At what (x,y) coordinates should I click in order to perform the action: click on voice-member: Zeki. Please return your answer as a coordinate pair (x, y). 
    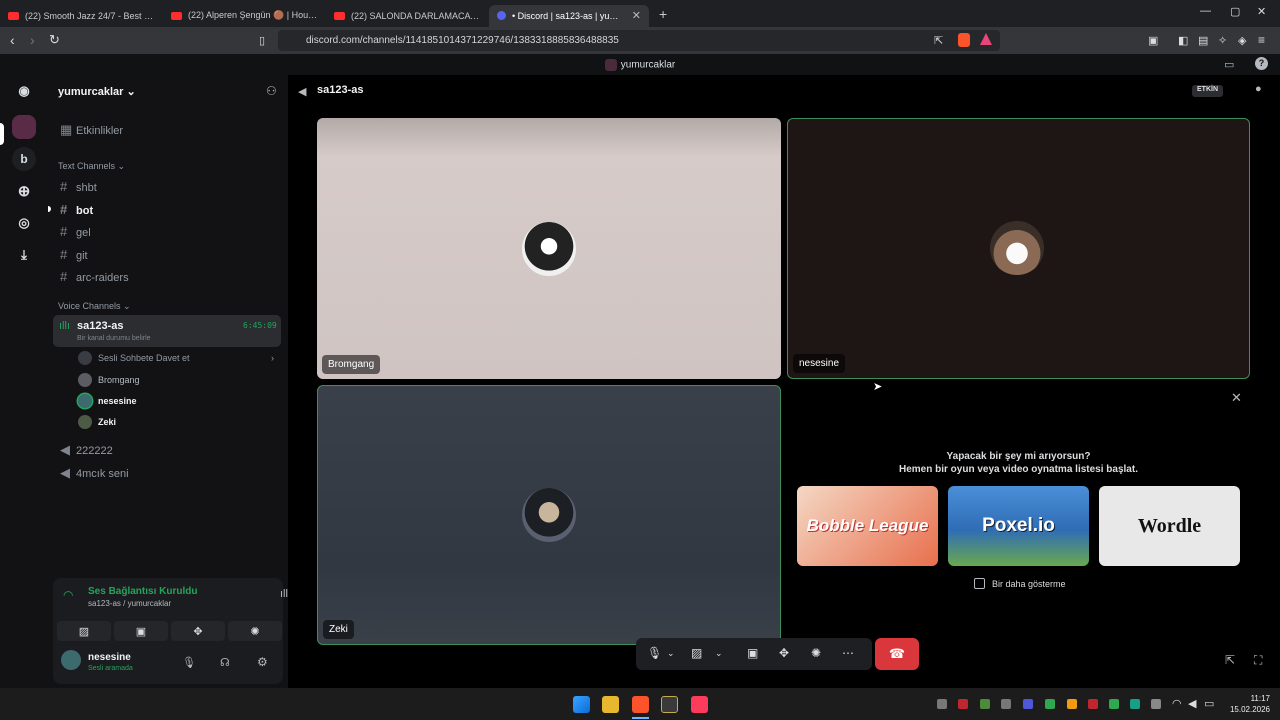
    Looking at the image, I should click on (97, 422).